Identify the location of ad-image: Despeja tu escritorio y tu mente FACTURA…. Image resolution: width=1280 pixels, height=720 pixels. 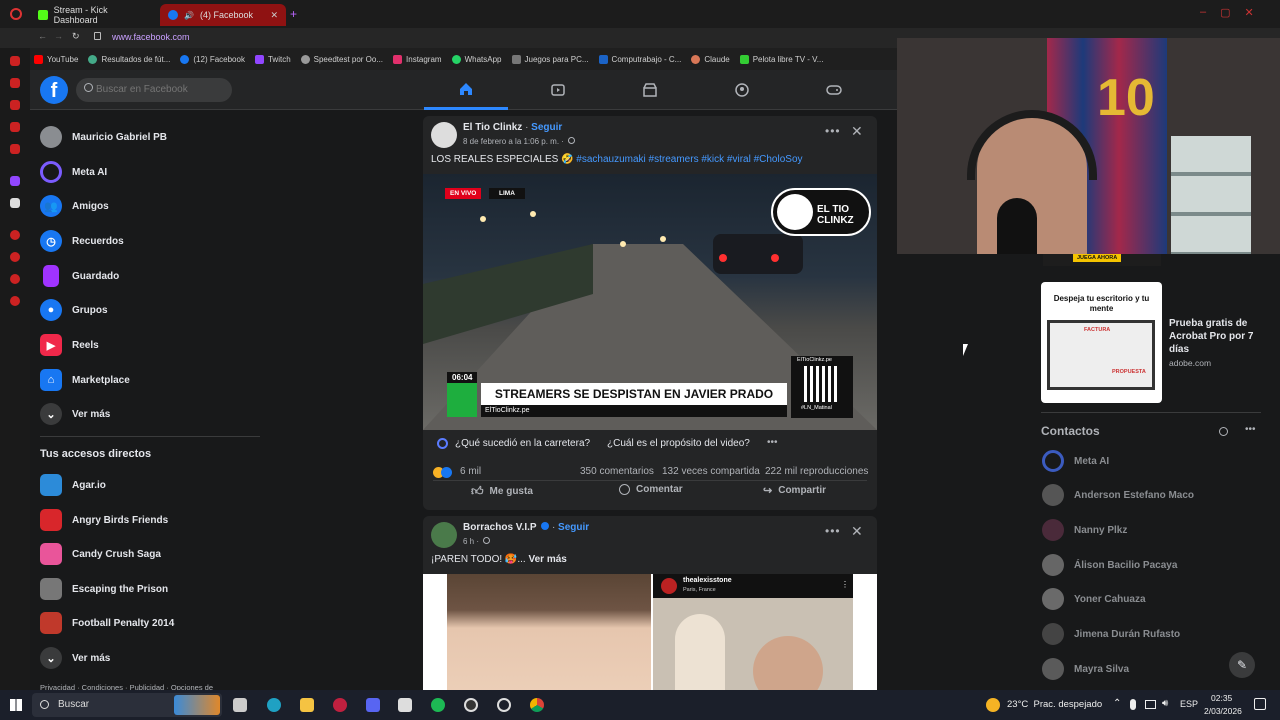
(1101, 342).